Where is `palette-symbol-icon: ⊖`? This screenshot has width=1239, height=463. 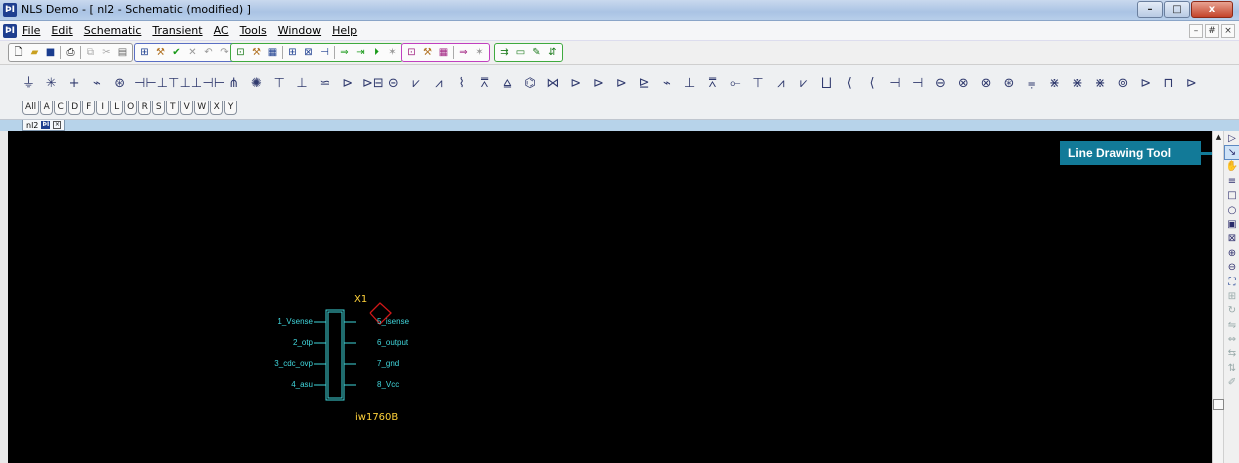 palette-symbol-icon: ⊖ is located at coordinates (940, 84).